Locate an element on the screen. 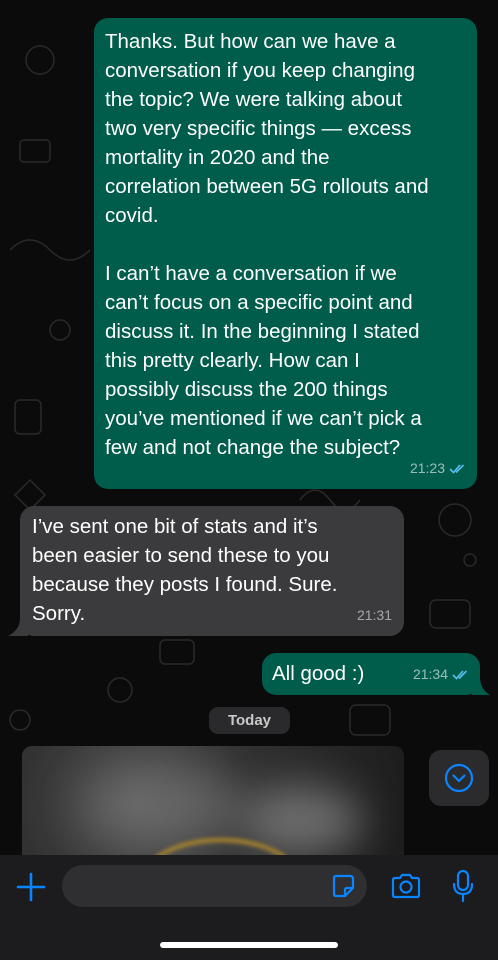  message-meta: 21:23 is located at coordinates (438, 468).